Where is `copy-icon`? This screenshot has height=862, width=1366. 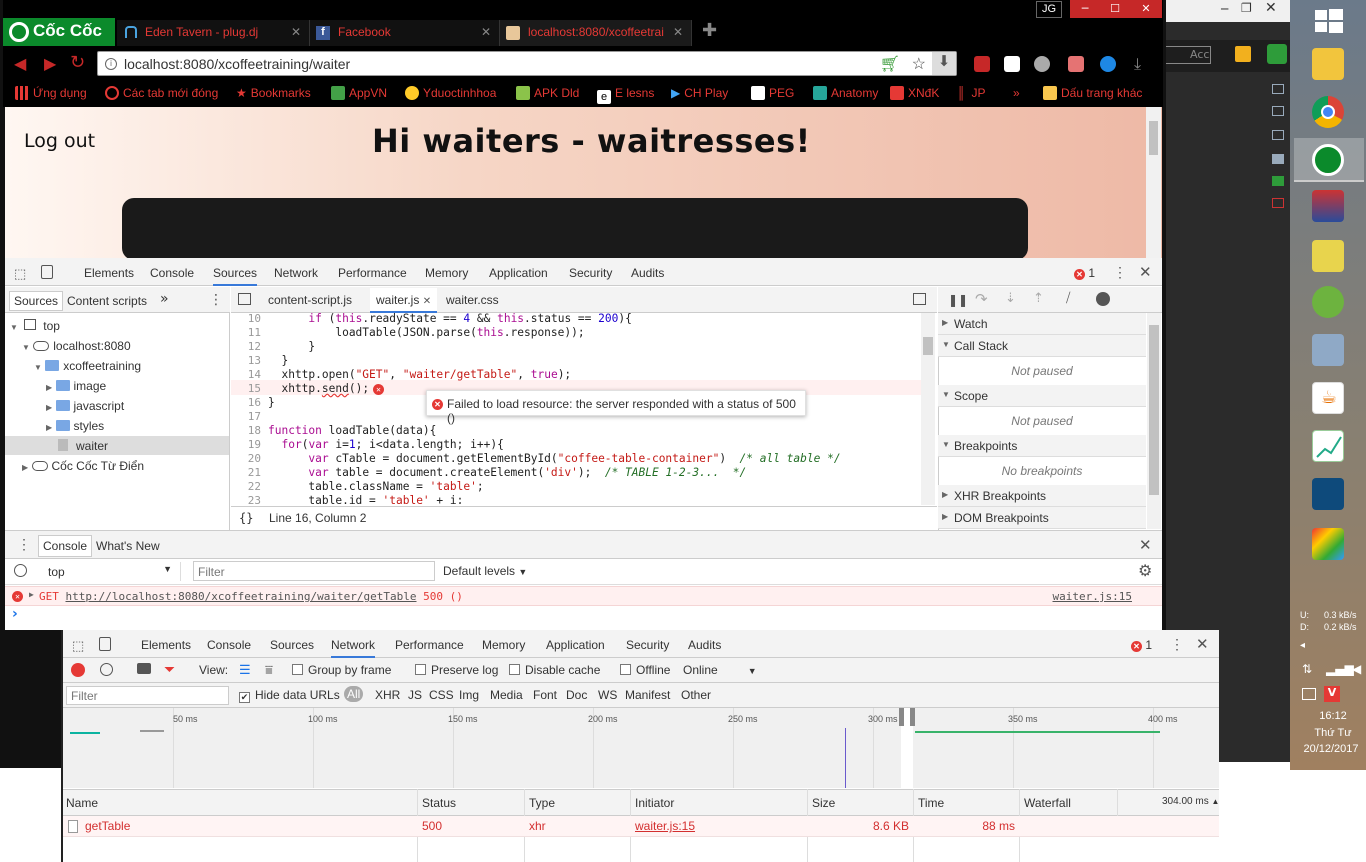
copy-icon is located at coordinates (1278, 135).